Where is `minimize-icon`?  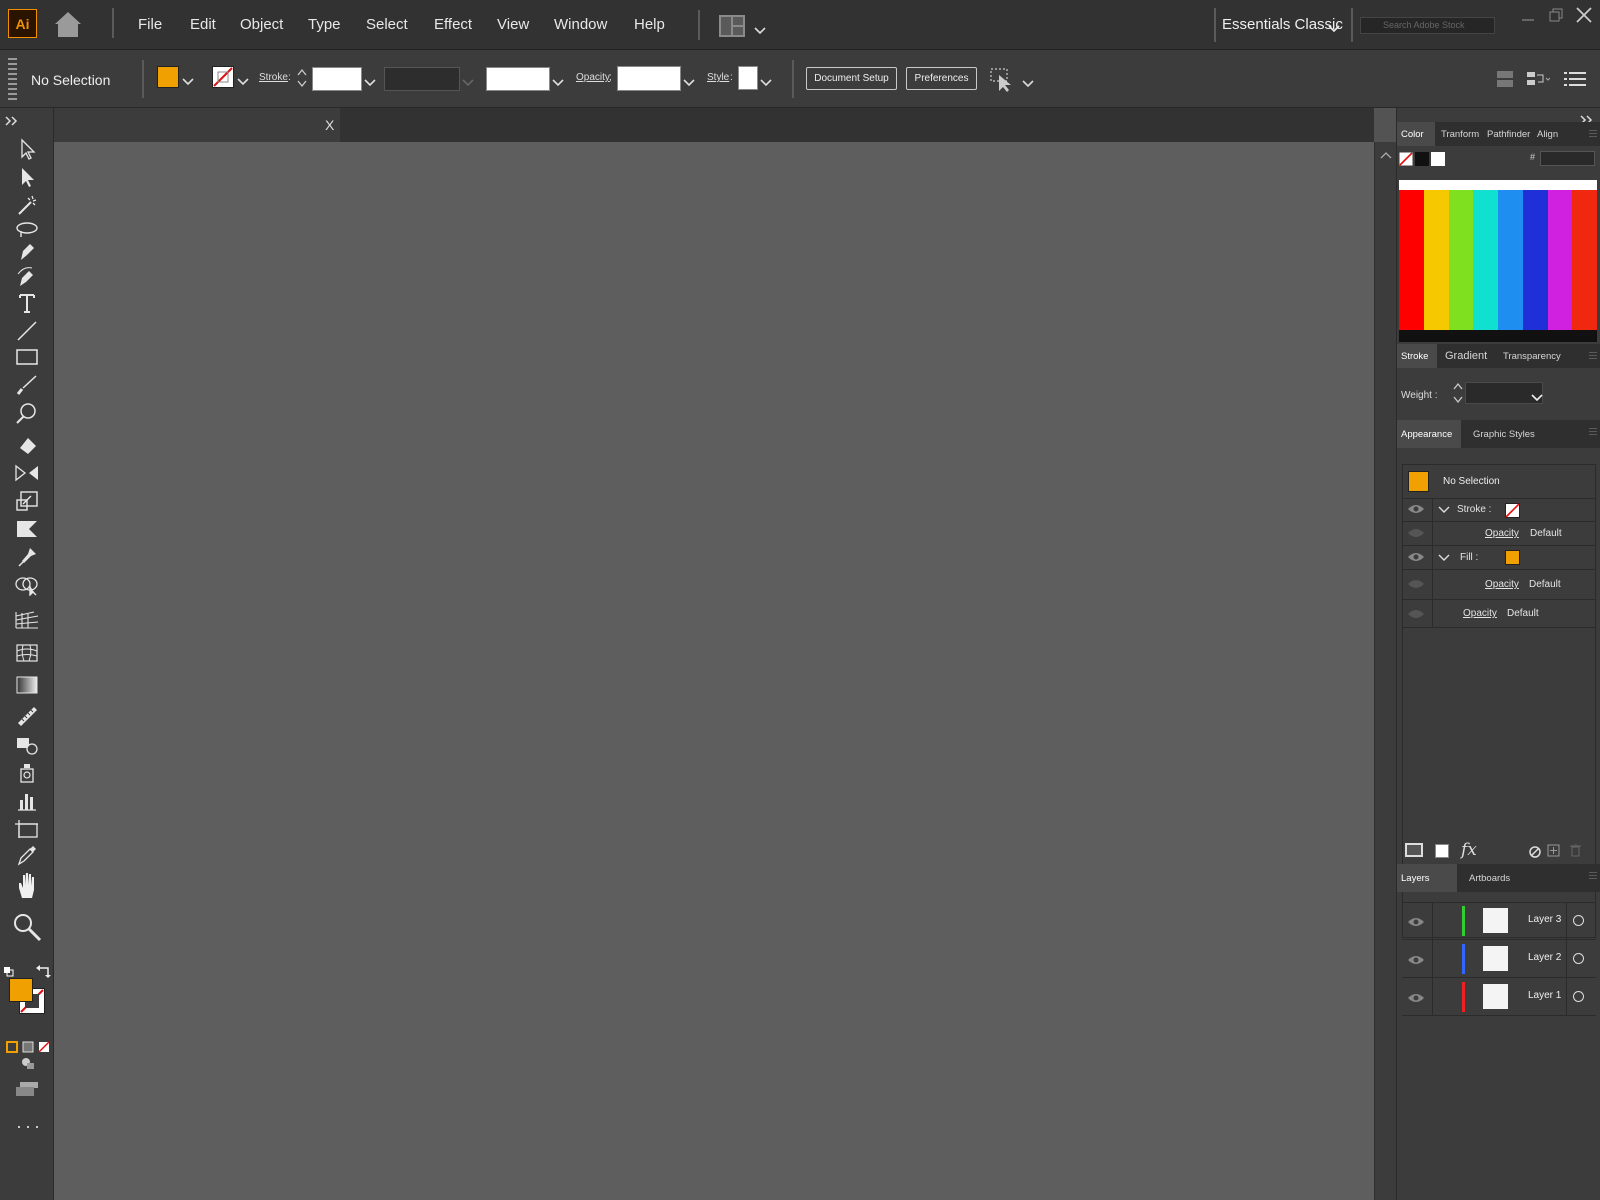
minimize-icon is located at coordinates (1528, 15).